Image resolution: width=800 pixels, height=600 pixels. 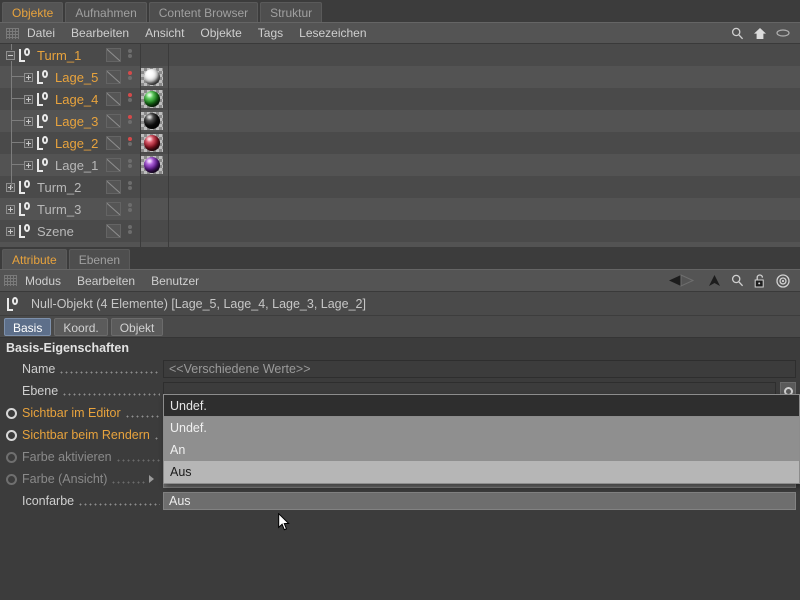 What do you see at coordinates (137, 326) in the screenshot?
I see `subtab-objekt: Objekt` at bounding box center [137, 326].